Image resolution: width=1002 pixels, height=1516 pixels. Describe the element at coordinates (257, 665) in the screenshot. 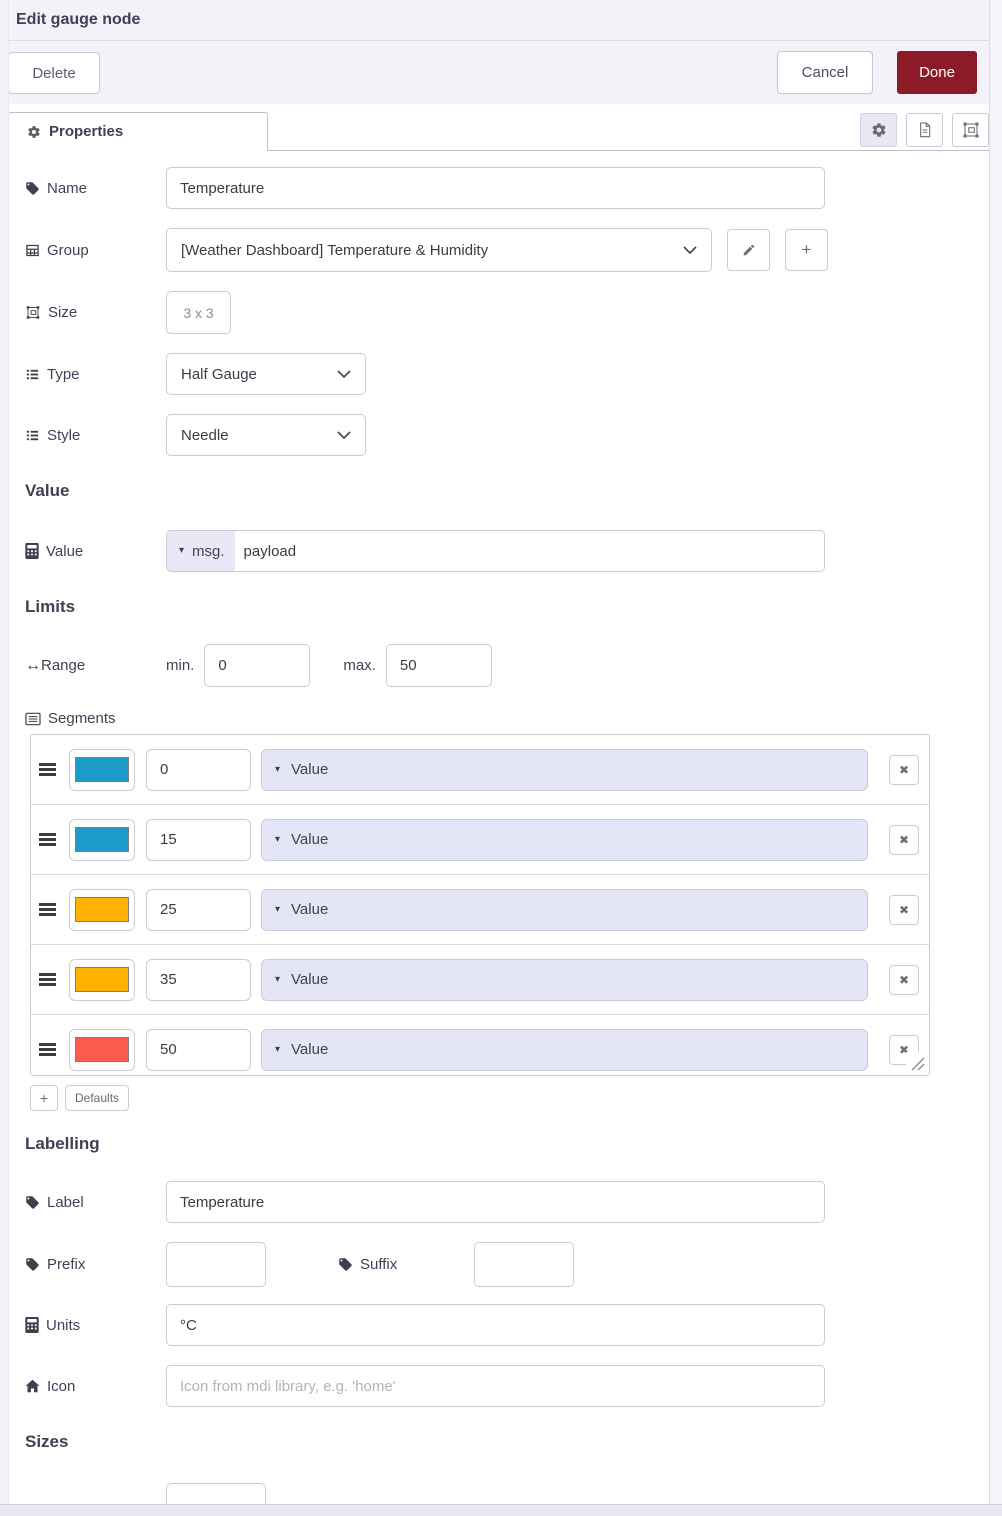

I see `range-min-input` at that location.